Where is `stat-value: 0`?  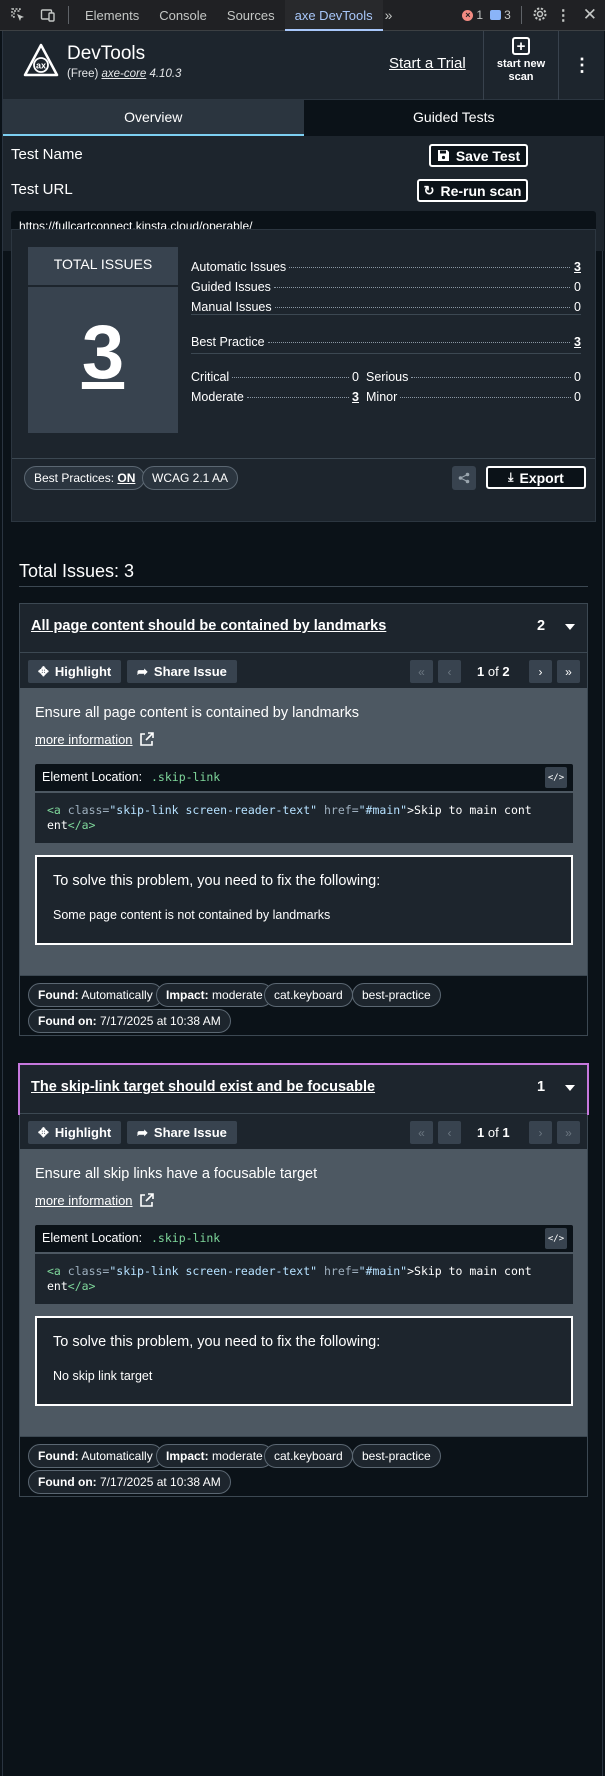 stat-value: 0 is located at coordinates (577, 307).